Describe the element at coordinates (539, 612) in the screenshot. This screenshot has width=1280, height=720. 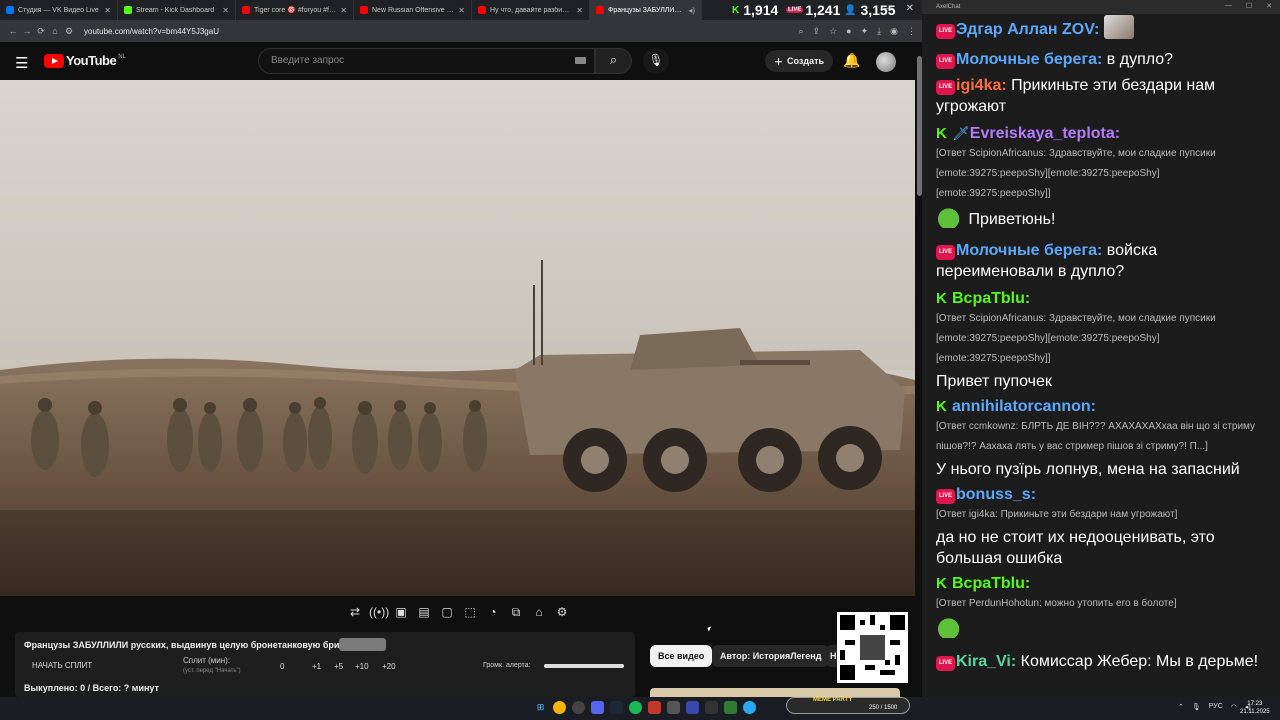
I see `camera-icon: ⌂` at that location.